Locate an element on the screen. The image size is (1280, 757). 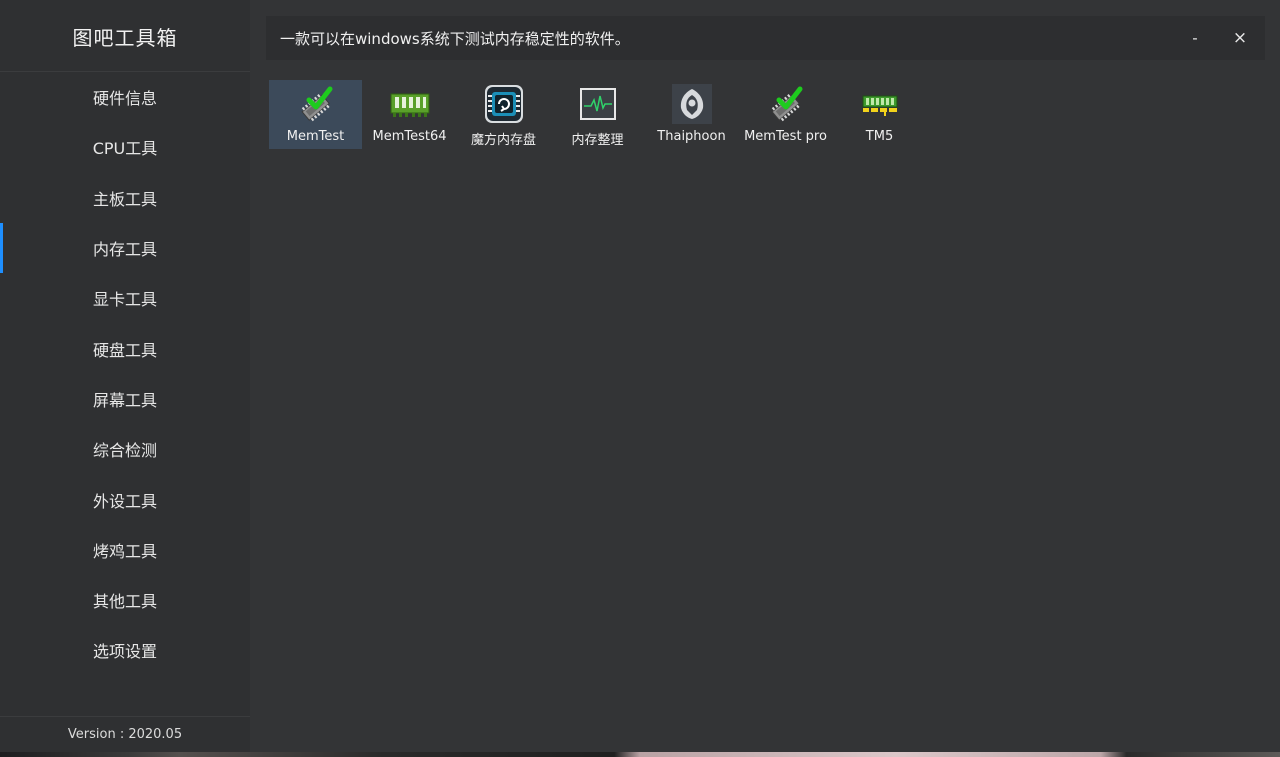
sidebar-item-label: 硬件信息 is located at coordinates (124, 99).